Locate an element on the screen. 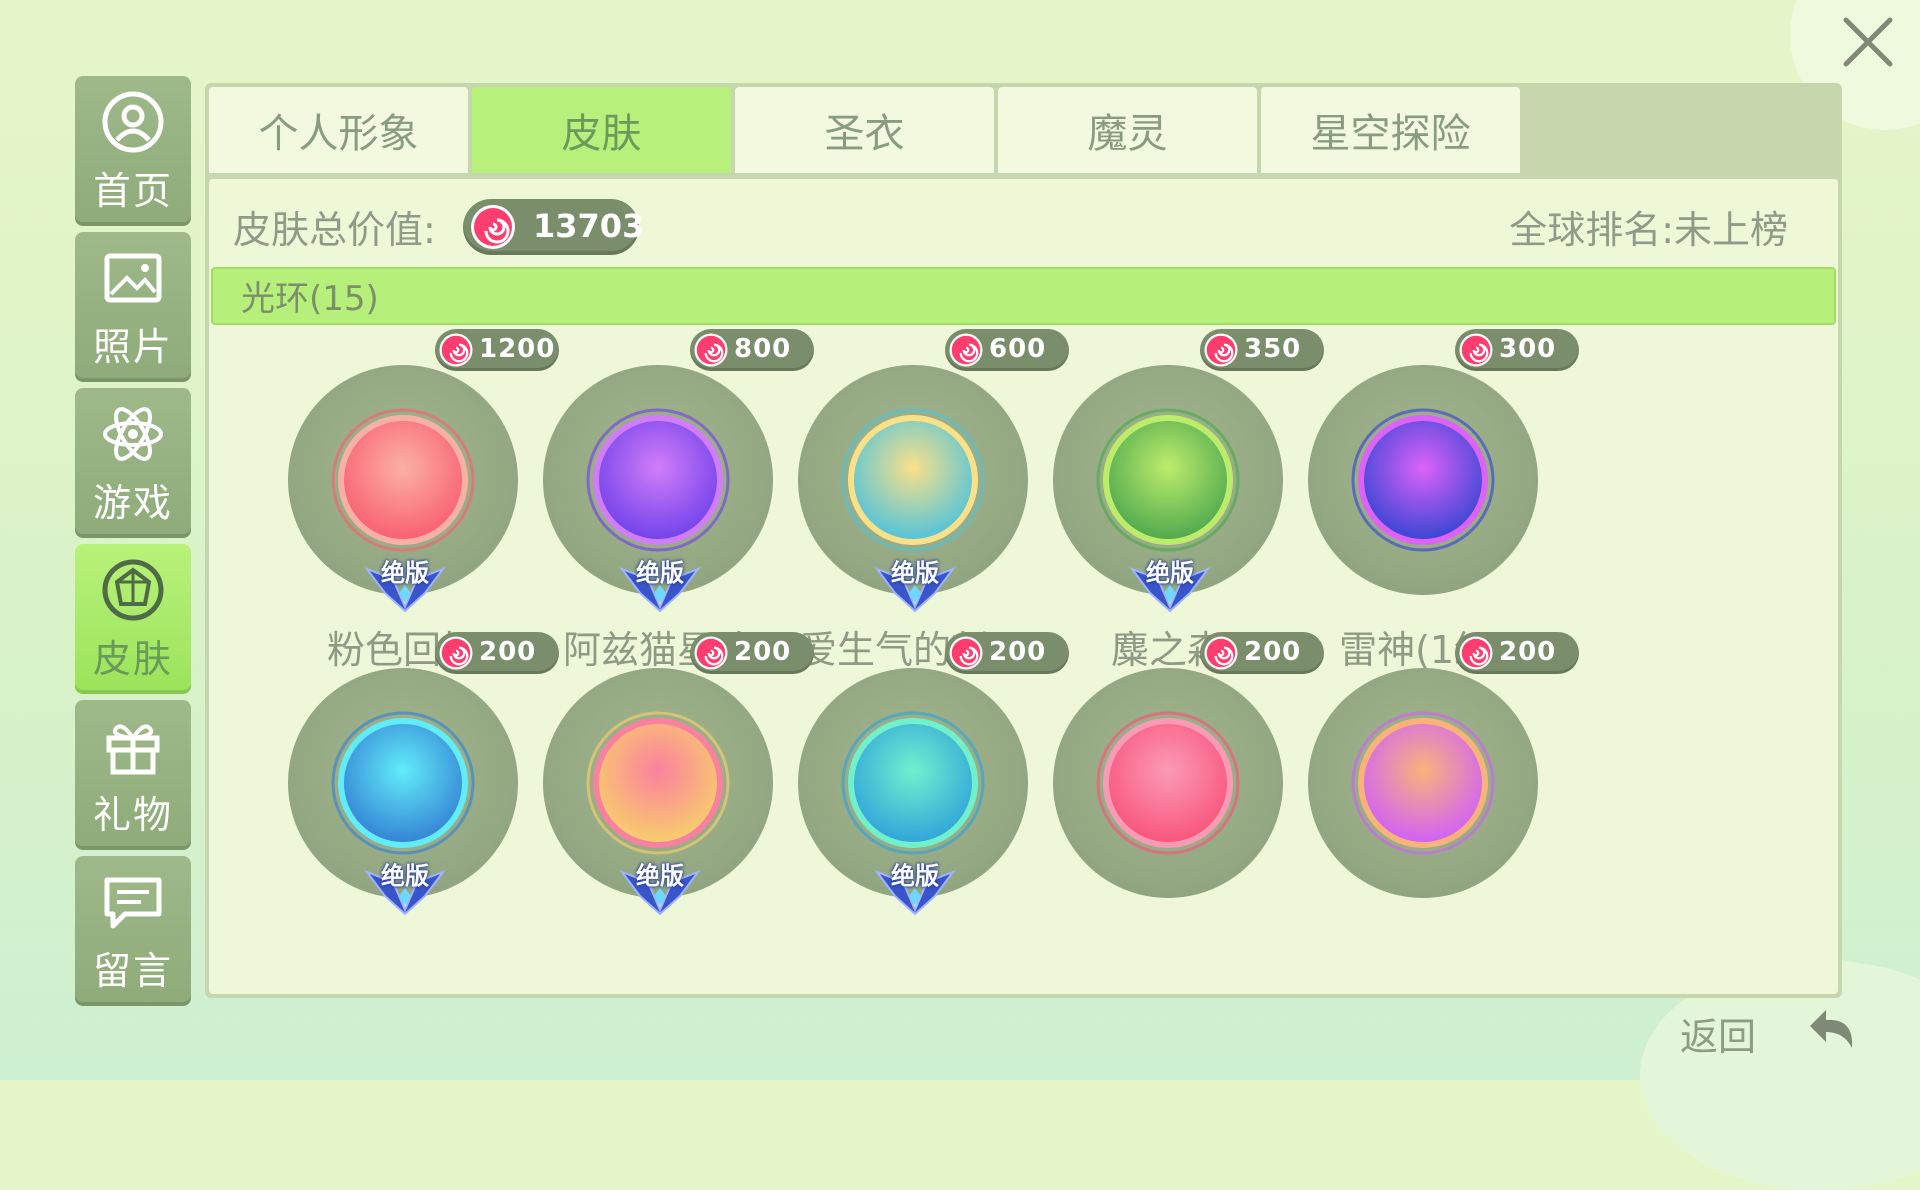 This screenshot has width=1920, height=1190. message-icon is located at coordinates (133, 902).